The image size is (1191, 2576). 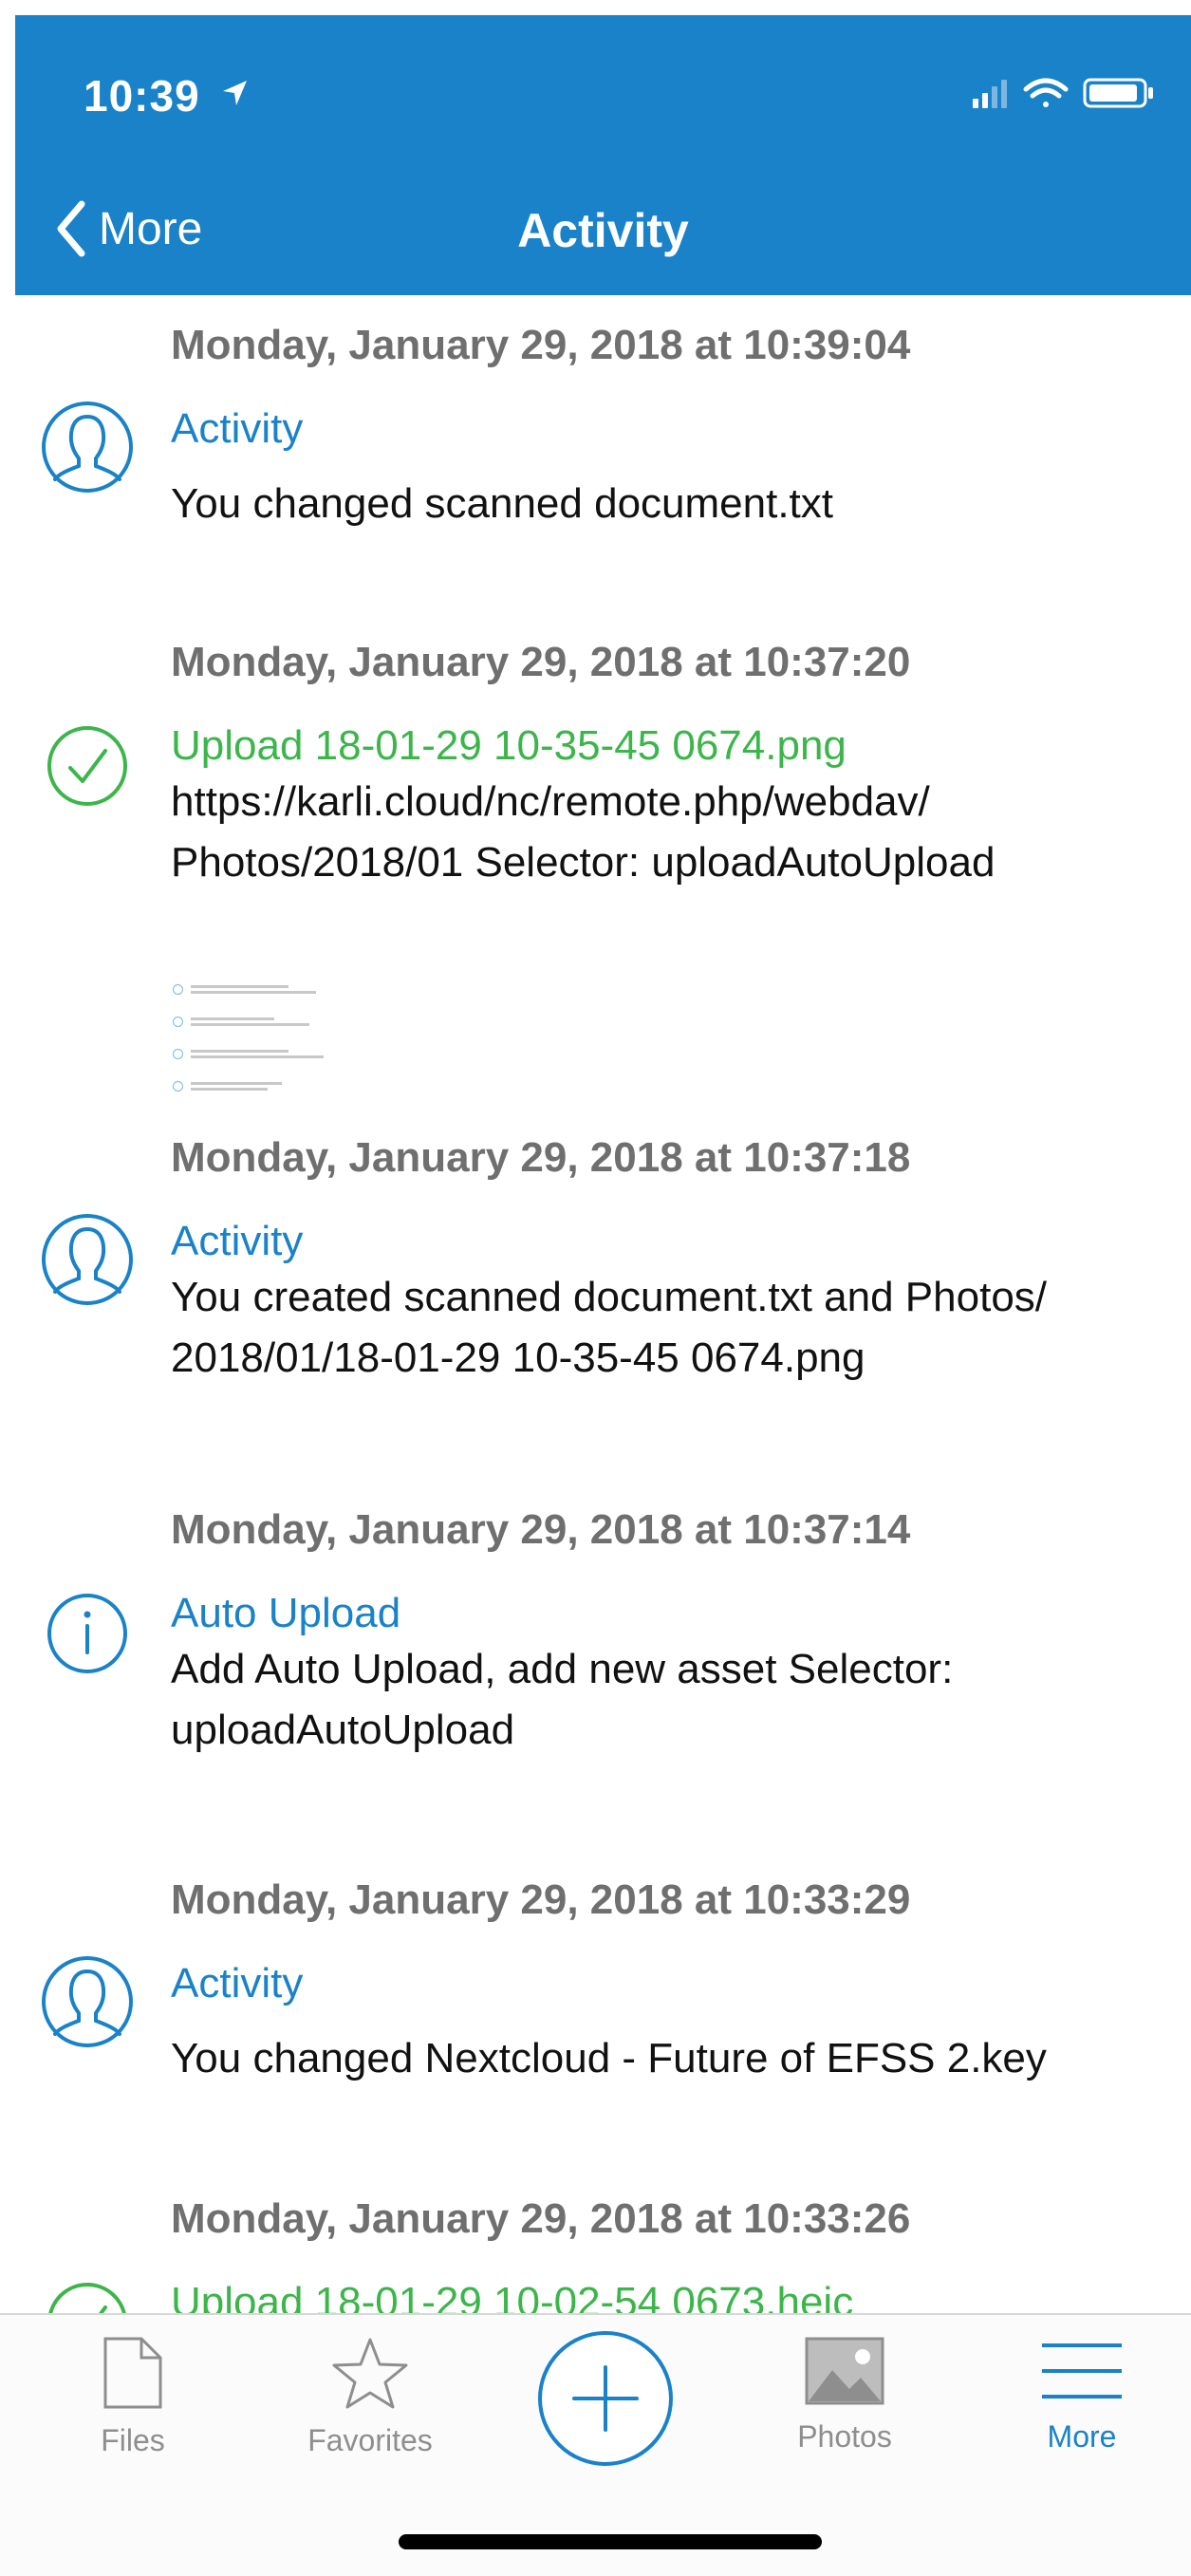 What do you see at coordinates (370, 2373) in the screenshot?
I see `star-icon` at bounding box center [370, 2373].